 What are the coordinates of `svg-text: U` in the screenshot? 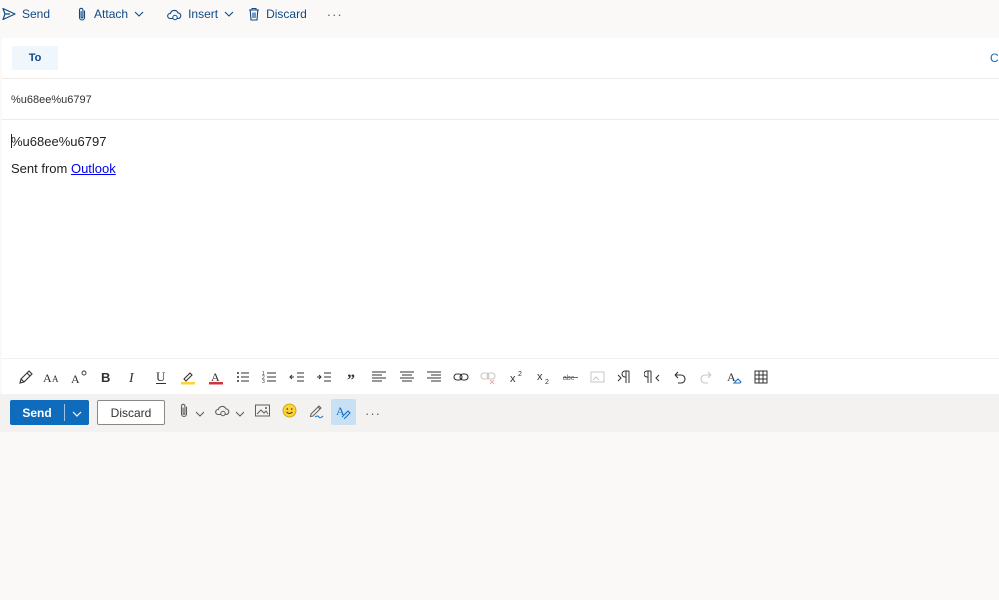 It's located at (161, 376).